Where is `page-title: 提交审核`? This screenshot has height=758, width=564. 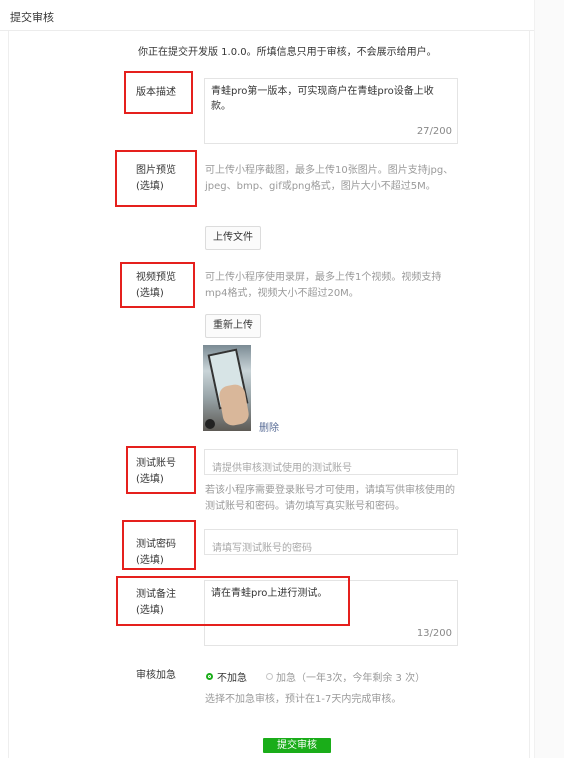
page-title: 提交审核 is located at coordinates (32, 17).